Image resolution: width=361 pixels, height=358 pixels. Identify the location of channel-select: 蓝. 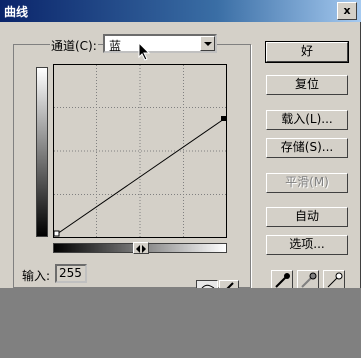
(160, 43).